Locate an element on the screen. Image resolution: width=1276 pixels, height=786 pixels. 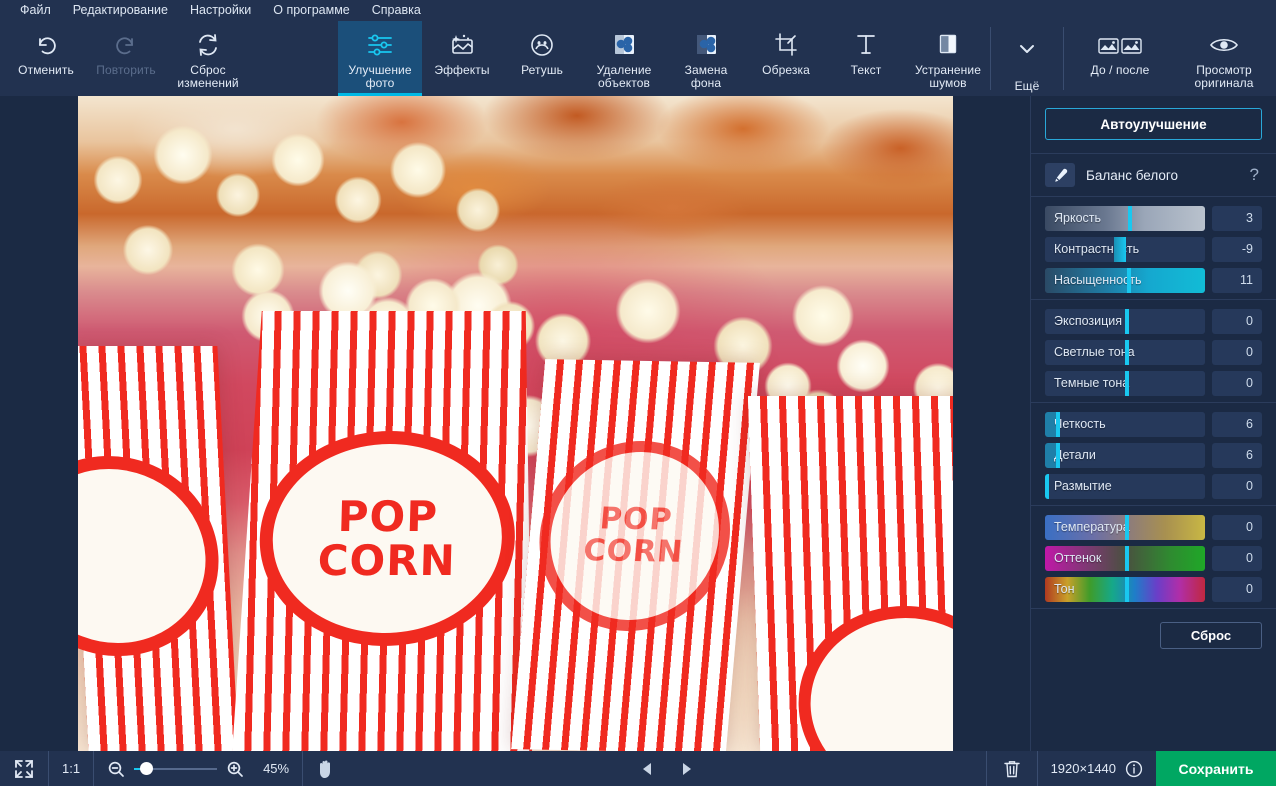
reset-changes-line2: изменений is located at coordinates (208, 83).